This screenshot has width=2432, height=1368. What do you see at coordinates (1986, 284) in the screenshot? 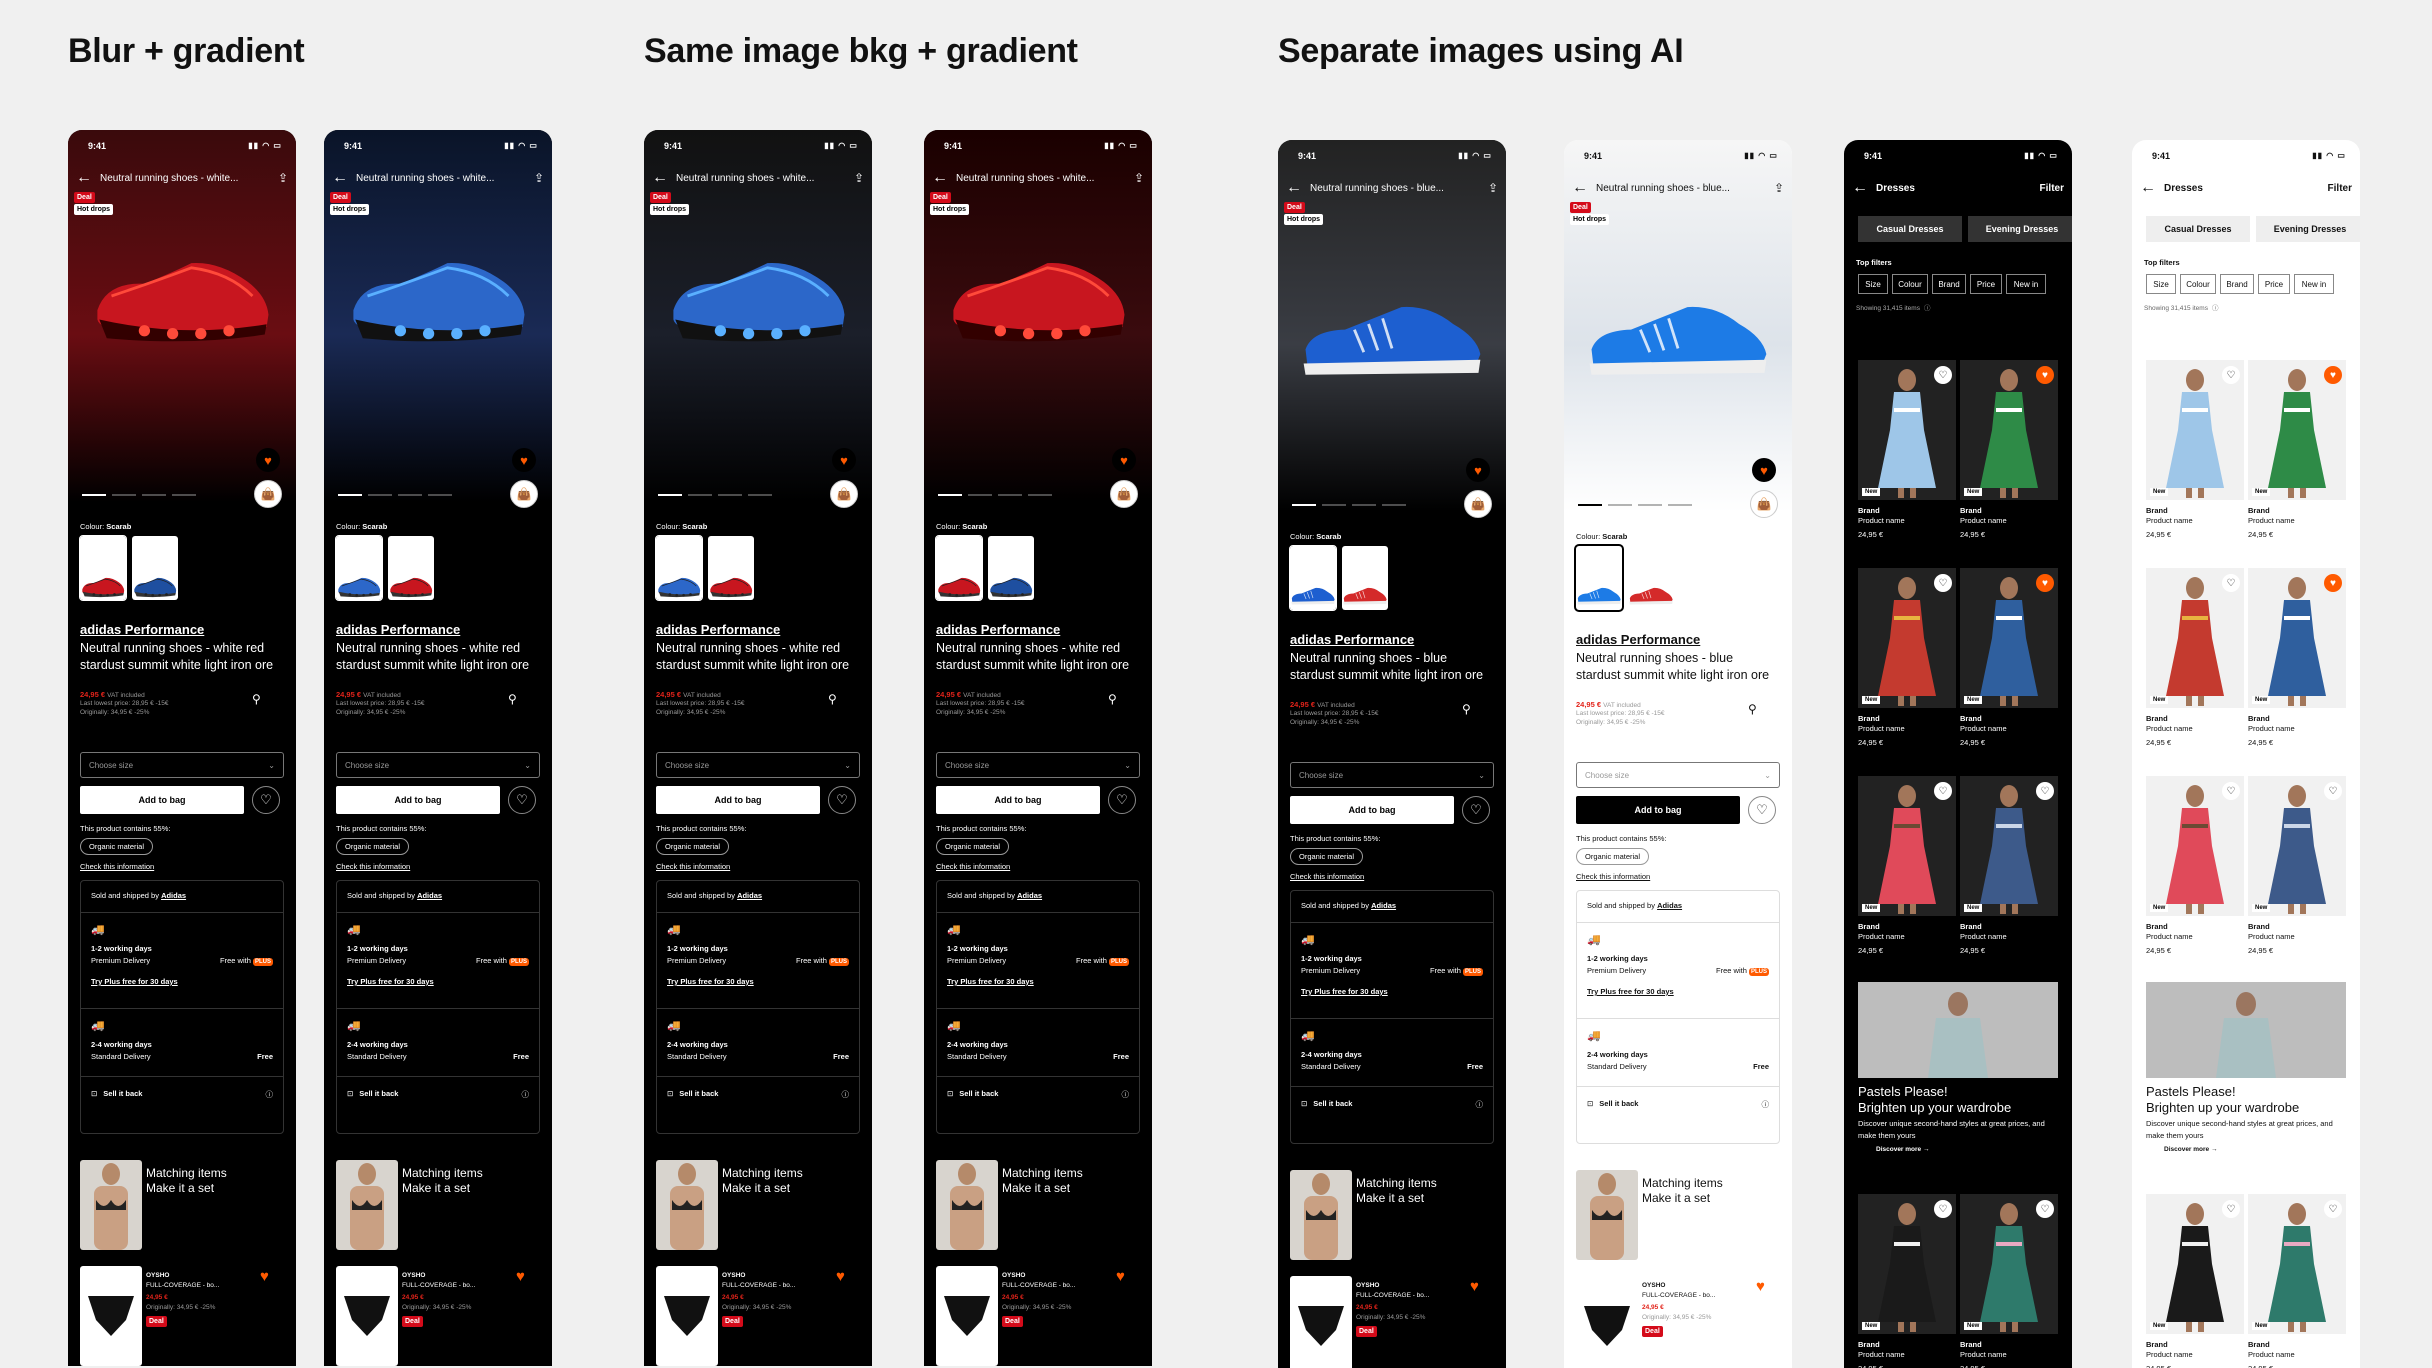
I see `filter-chip-price: Price` at bounding box center [1986, 284].